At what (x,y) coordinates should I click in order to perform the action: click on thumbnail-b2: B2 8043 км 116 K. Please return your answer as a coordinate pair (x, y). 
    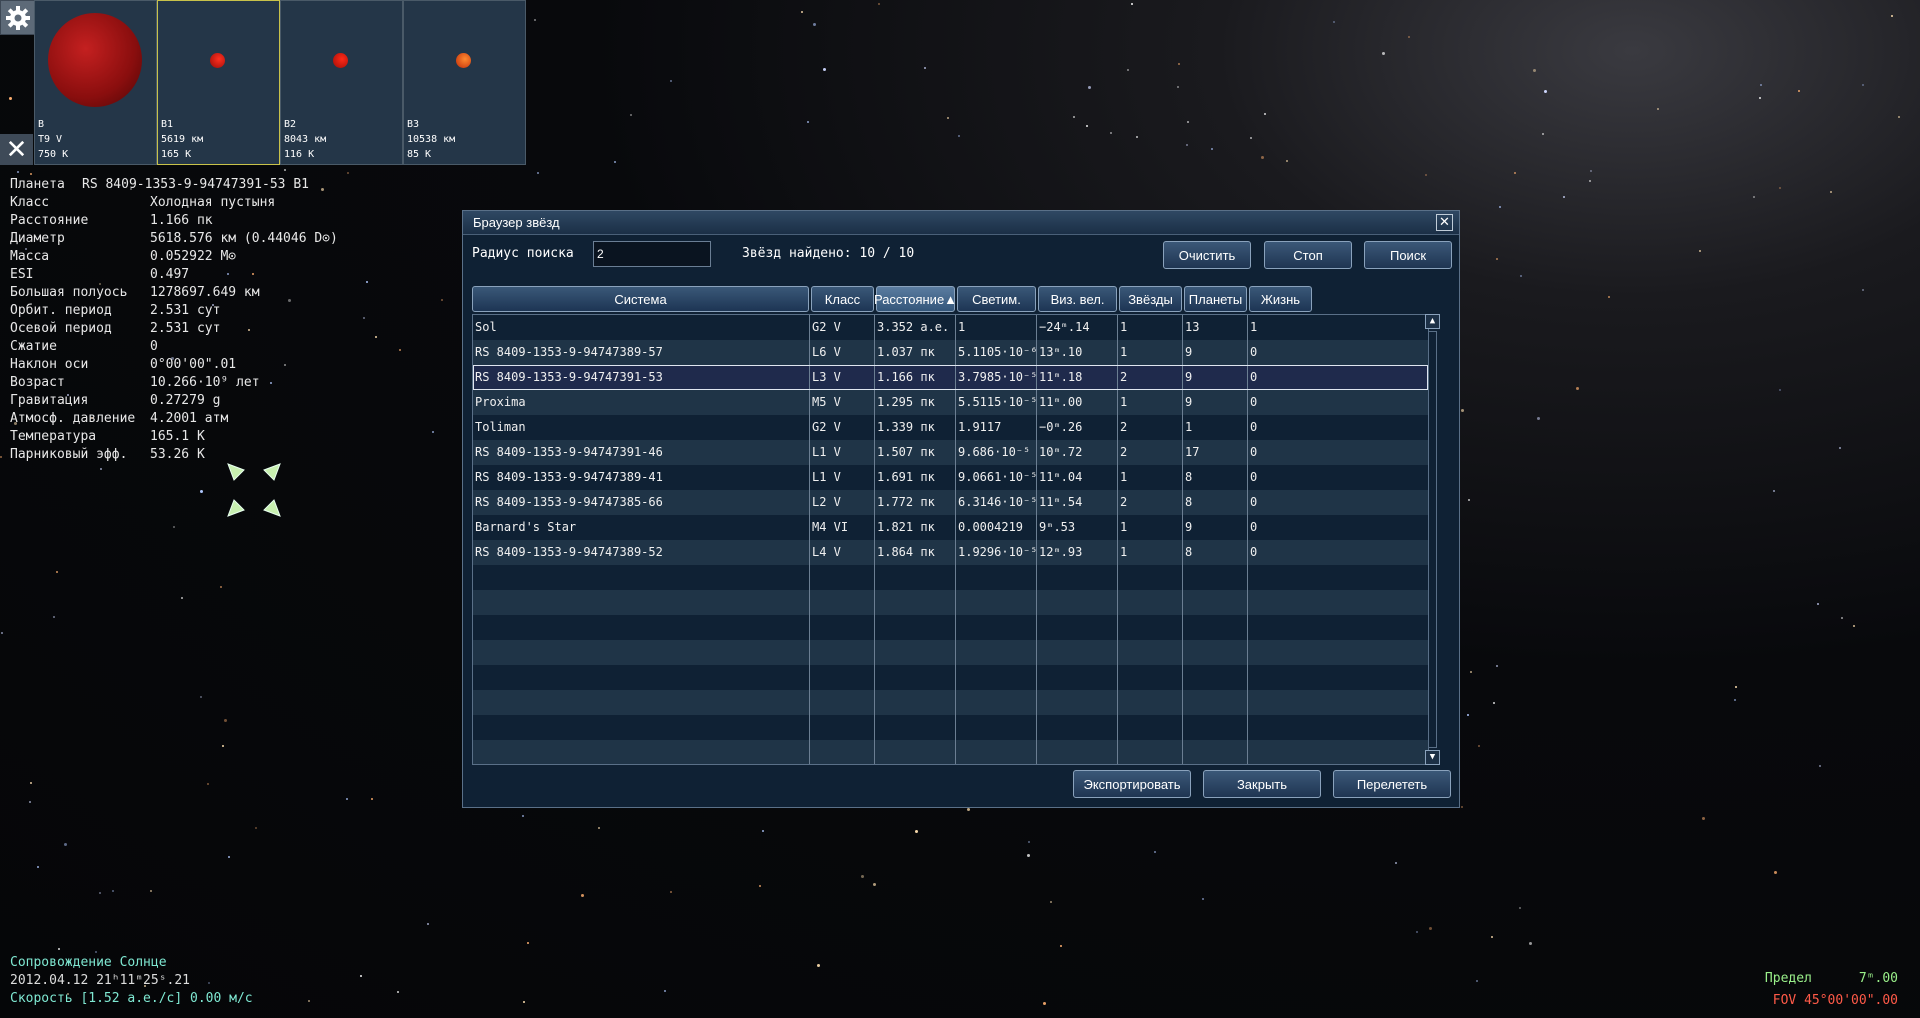
    Looking at the image, I should click on (341, 82).